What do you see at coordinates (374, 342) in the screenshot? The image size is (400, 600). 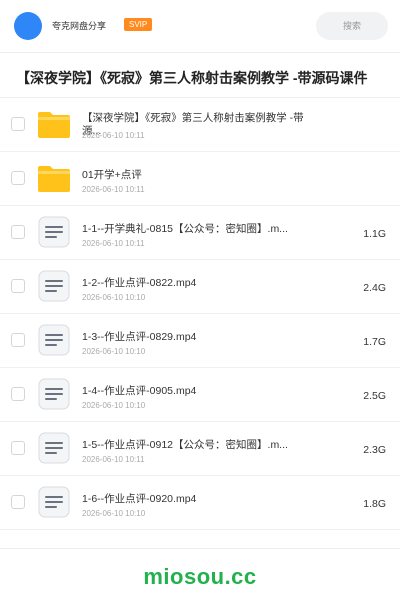 I see `file-size: 1.7G` at bounding box center [374, 342].